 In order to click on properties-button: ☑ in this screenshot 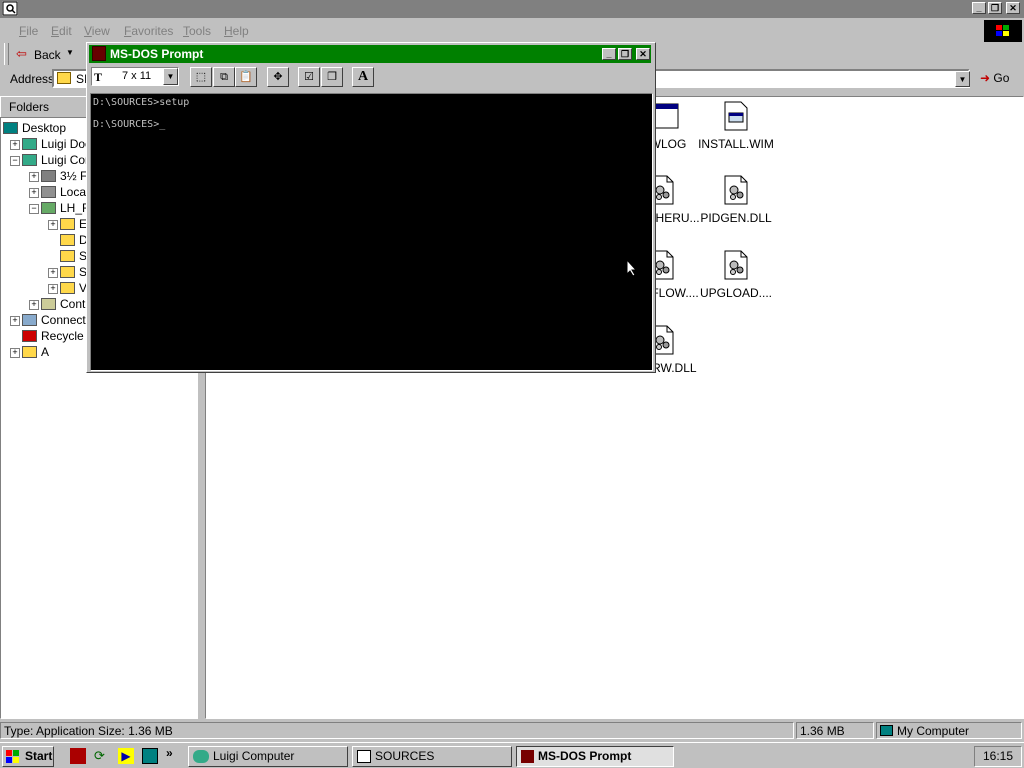, I will do `click(309, 77)`.